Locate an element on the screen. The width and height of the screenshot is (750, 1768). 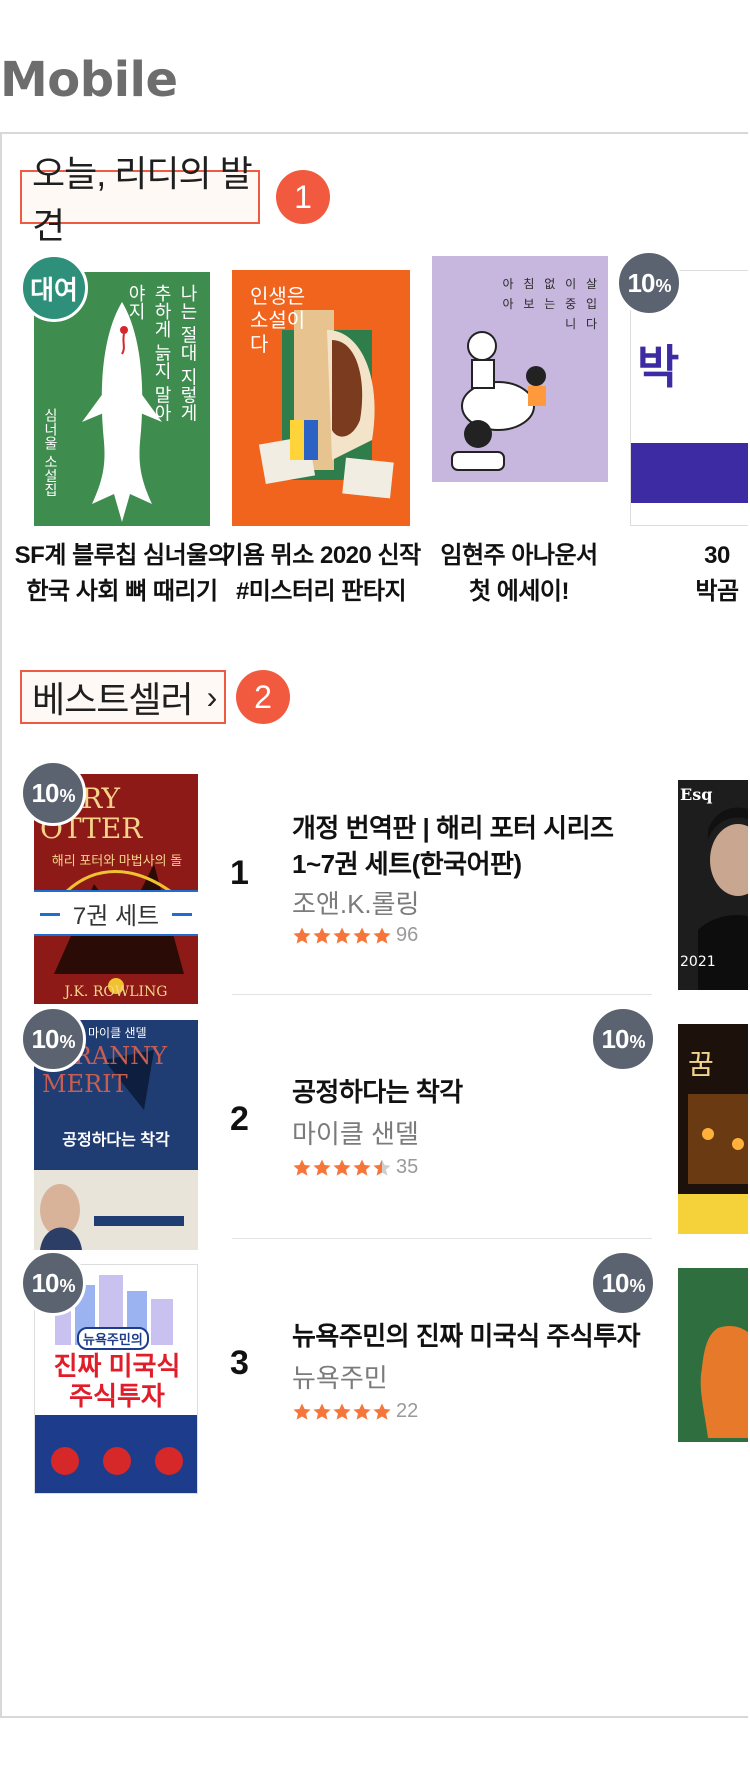
book-title: 공정하다는 착각 is located at coordinates (472, 1092).